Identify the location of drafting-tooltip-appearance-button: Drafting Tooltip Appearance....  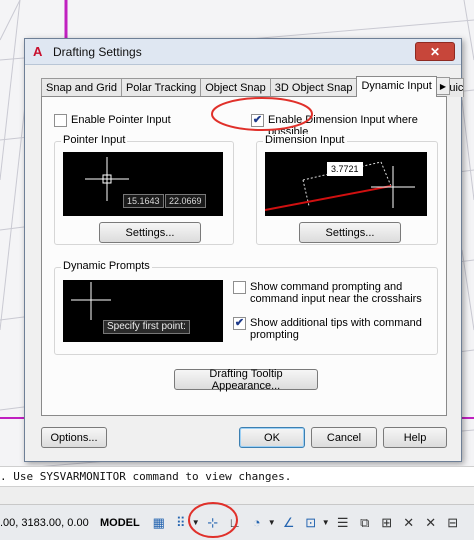
(246, 380).